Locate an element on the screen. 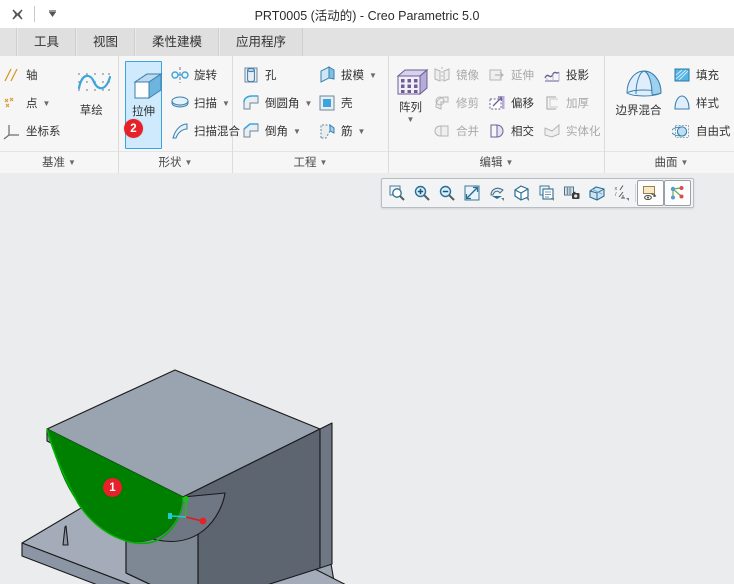 The width and height of the screenshot is (734, 584). spin-center-icon is located at coordinates (677, 193).